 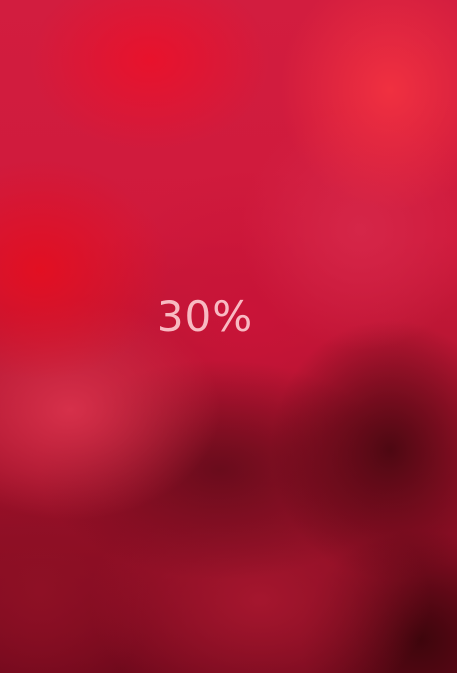 I want to click on progress-percentage-label: 30%, so click(x=205, y=316).